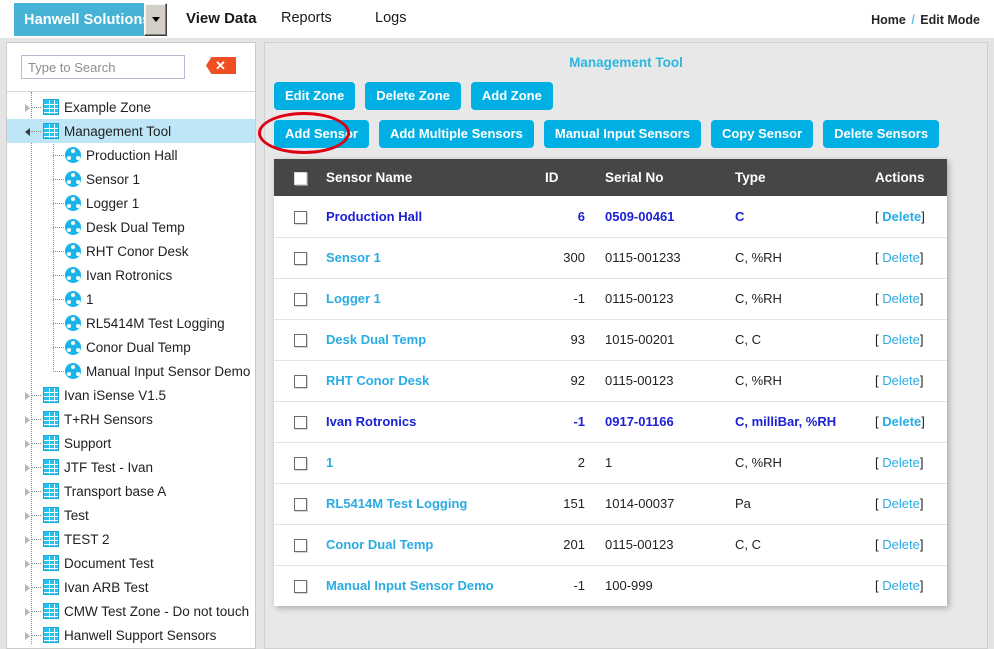  Describe the element at coordinates (306, 18) in the screenshot. I see `nav-link-reports: Reports` at that location.